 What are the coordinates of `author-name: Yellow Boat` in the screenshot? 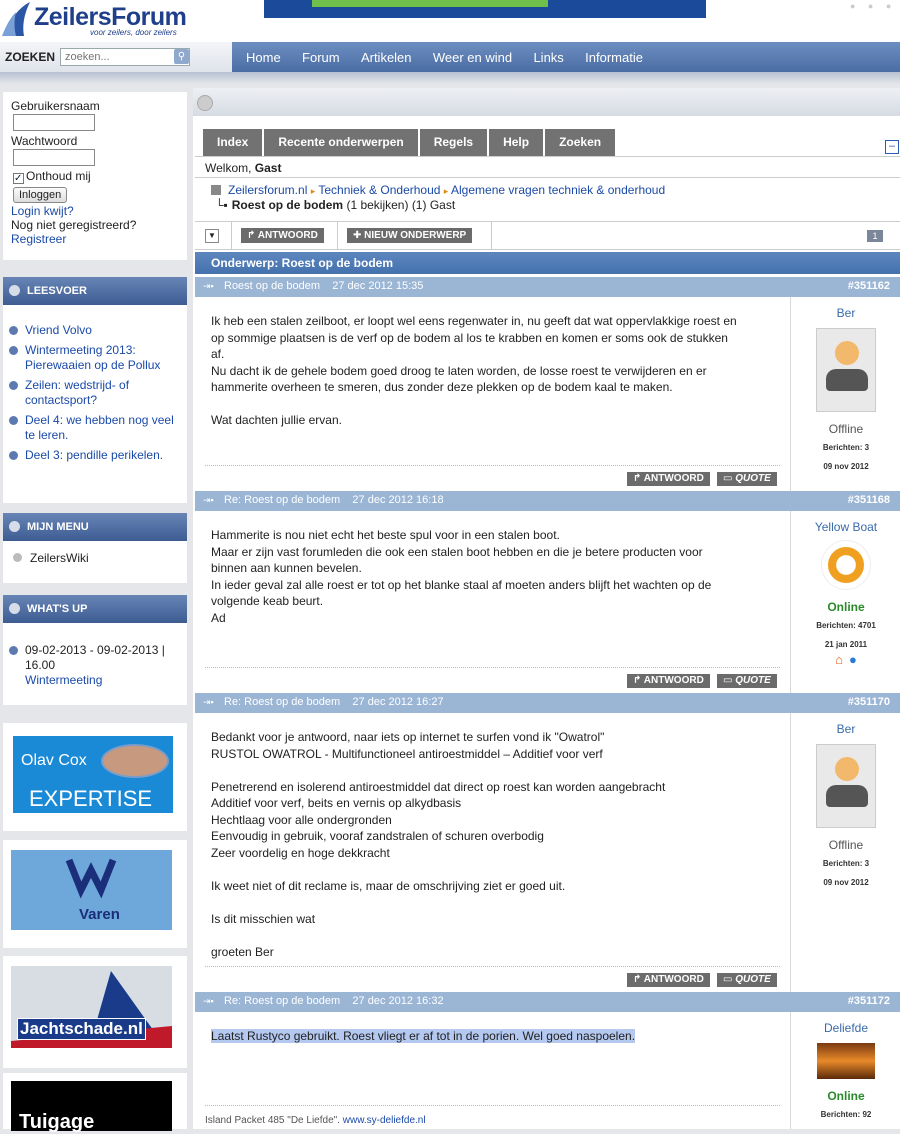 It's located at (846, 527).